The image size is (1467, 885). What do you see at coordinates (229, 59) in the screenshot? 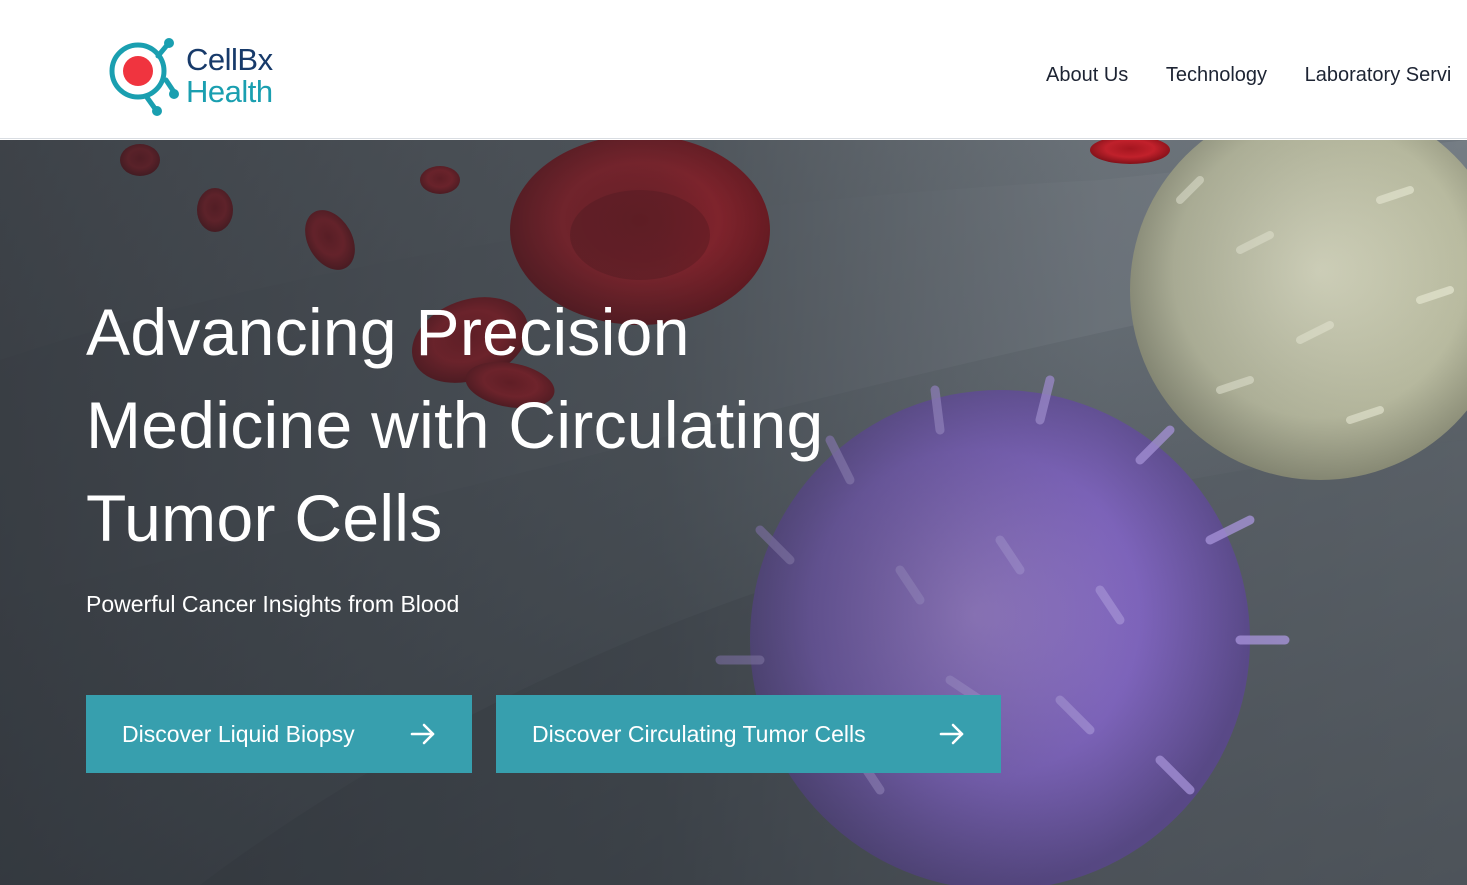
I see `logo-text-cellbx: CellBx` at bounding box center [229, 59].